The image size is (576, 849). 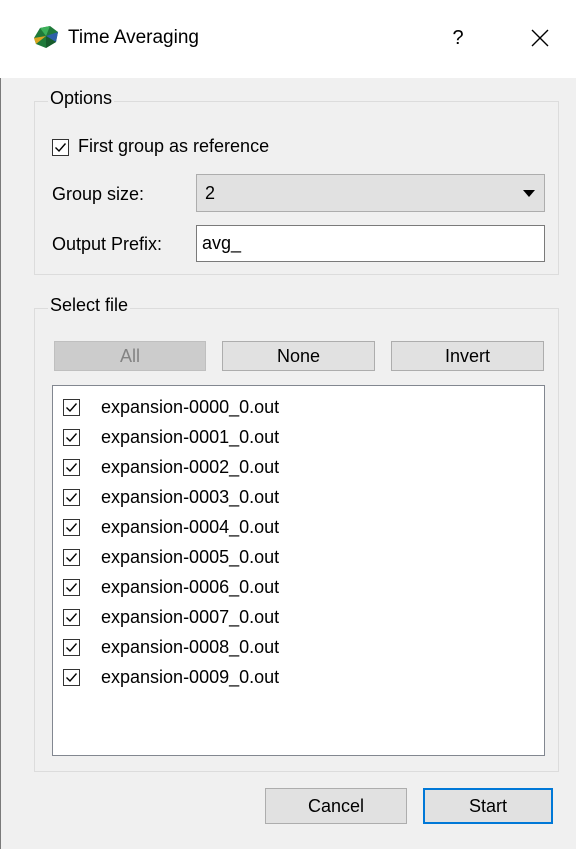 What do you see at coordinates (190, 437) in the screenshot?
I see `file-name: expansion-0001_0.out` at bounding box center [190, 437].